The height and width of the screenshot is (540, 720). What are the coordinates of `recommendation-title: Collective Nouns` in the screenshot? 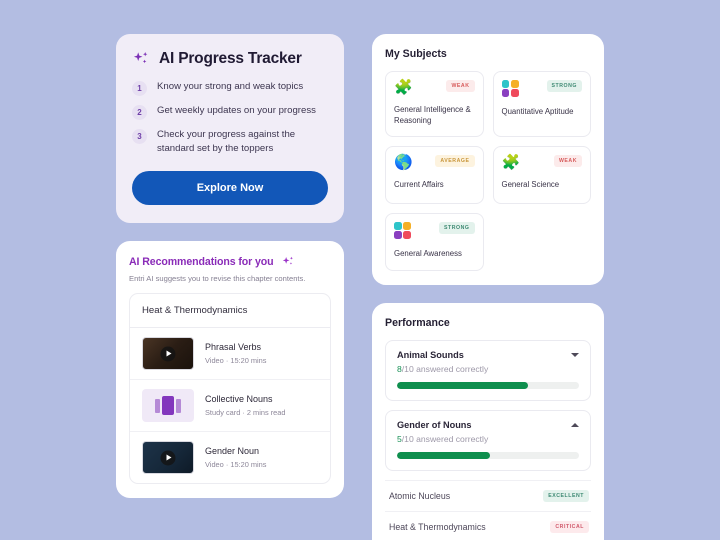 It's located at (239, 399).